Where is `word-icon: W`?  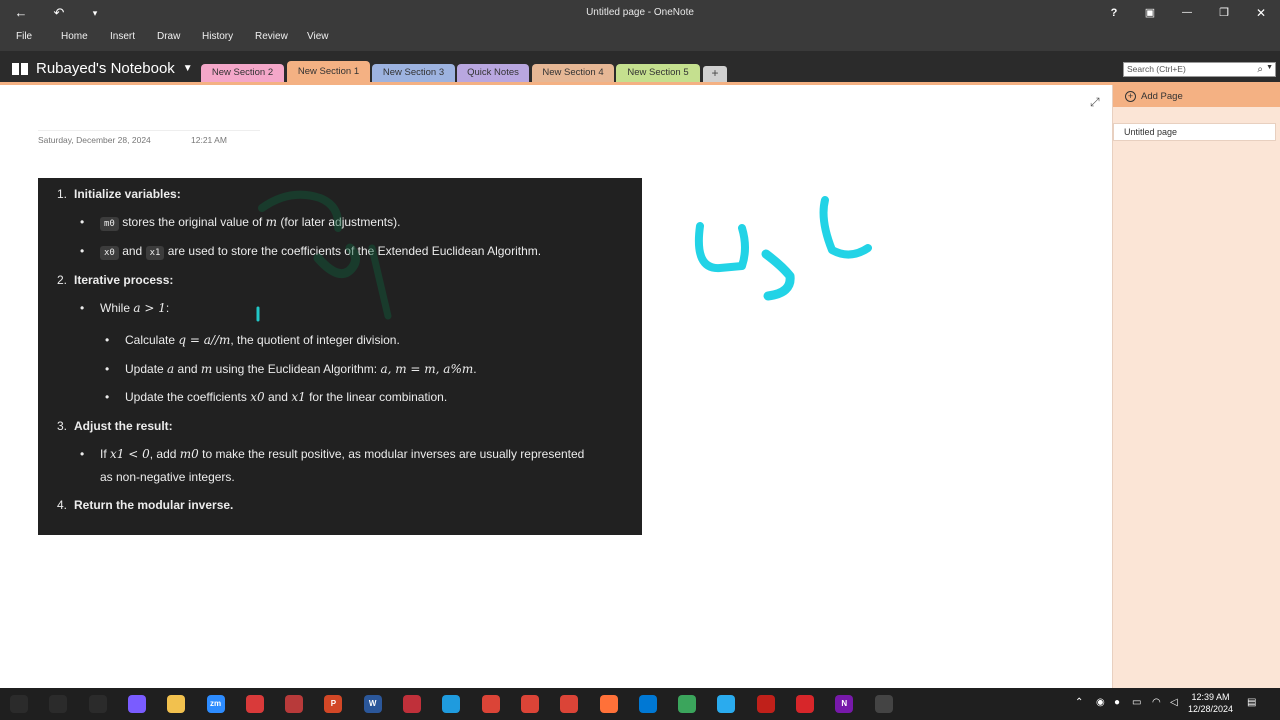 word-icon: W is located at coordinates (372, 704).